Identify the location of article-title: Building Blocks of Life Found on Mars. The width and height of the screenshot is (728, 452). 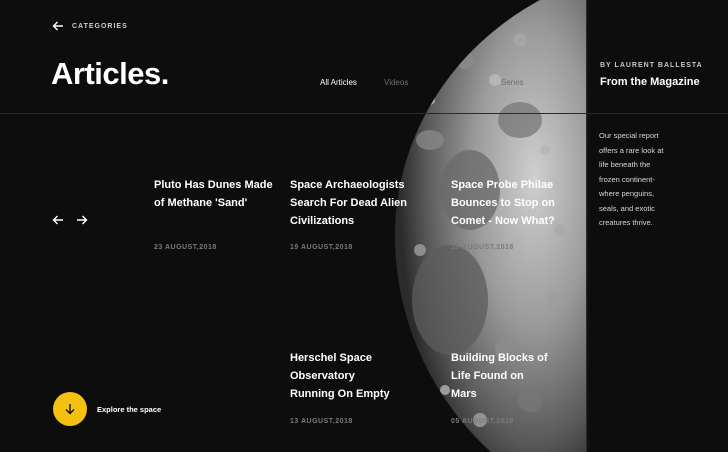
(501, 376).